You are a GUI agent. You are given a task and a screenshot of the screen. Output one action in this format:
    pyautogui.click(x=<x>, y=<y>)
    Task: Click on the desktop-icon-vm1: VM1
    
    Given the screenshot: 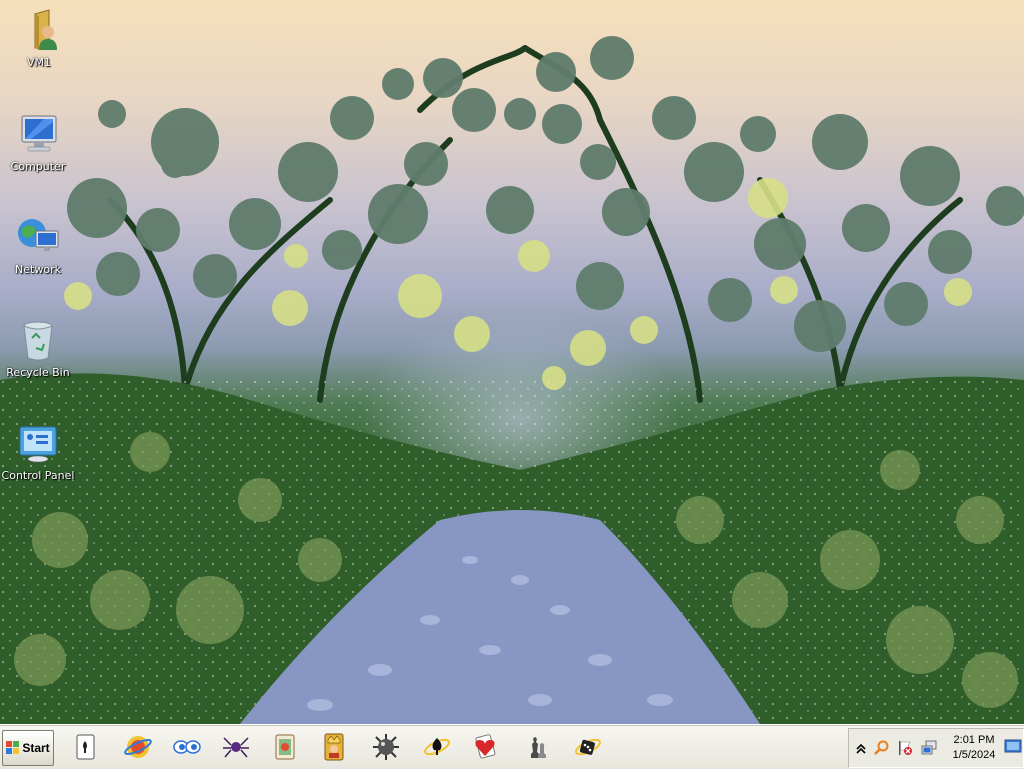 What is the action you would take?
    pyautogui.click(x=39, y=37)
    